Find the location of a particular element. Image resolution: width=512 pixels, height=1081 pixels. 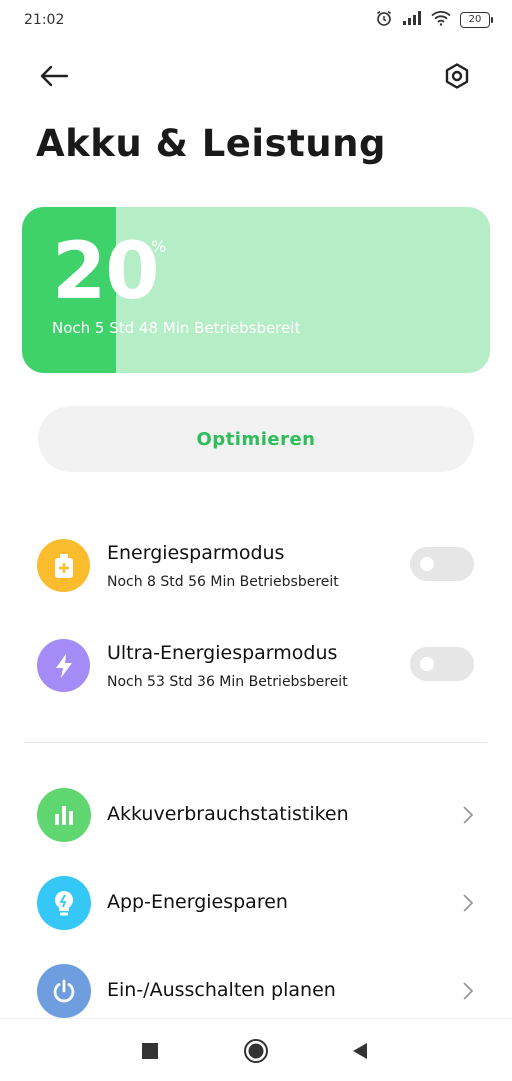

status-icons: 20 is located at coordinates (434, 20).